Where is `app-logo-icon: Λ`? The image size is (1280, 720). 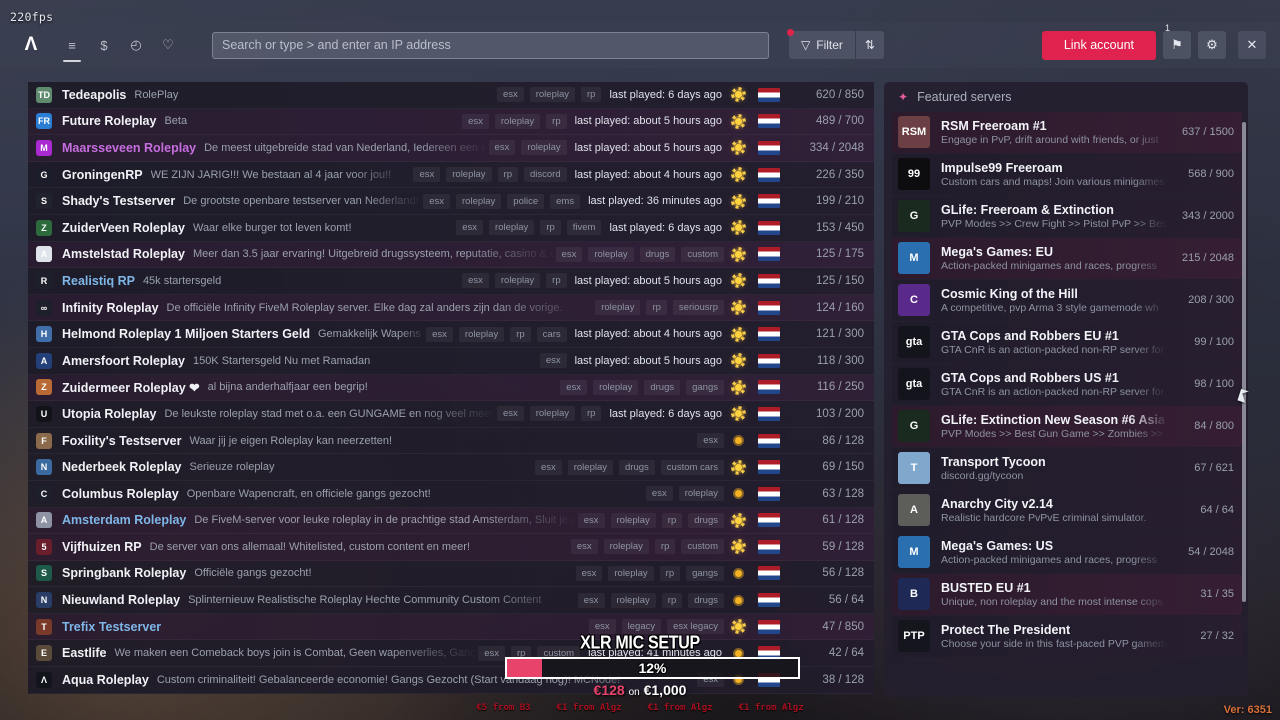
app-logo-icon: Λ is located at coordinates (31, 44).